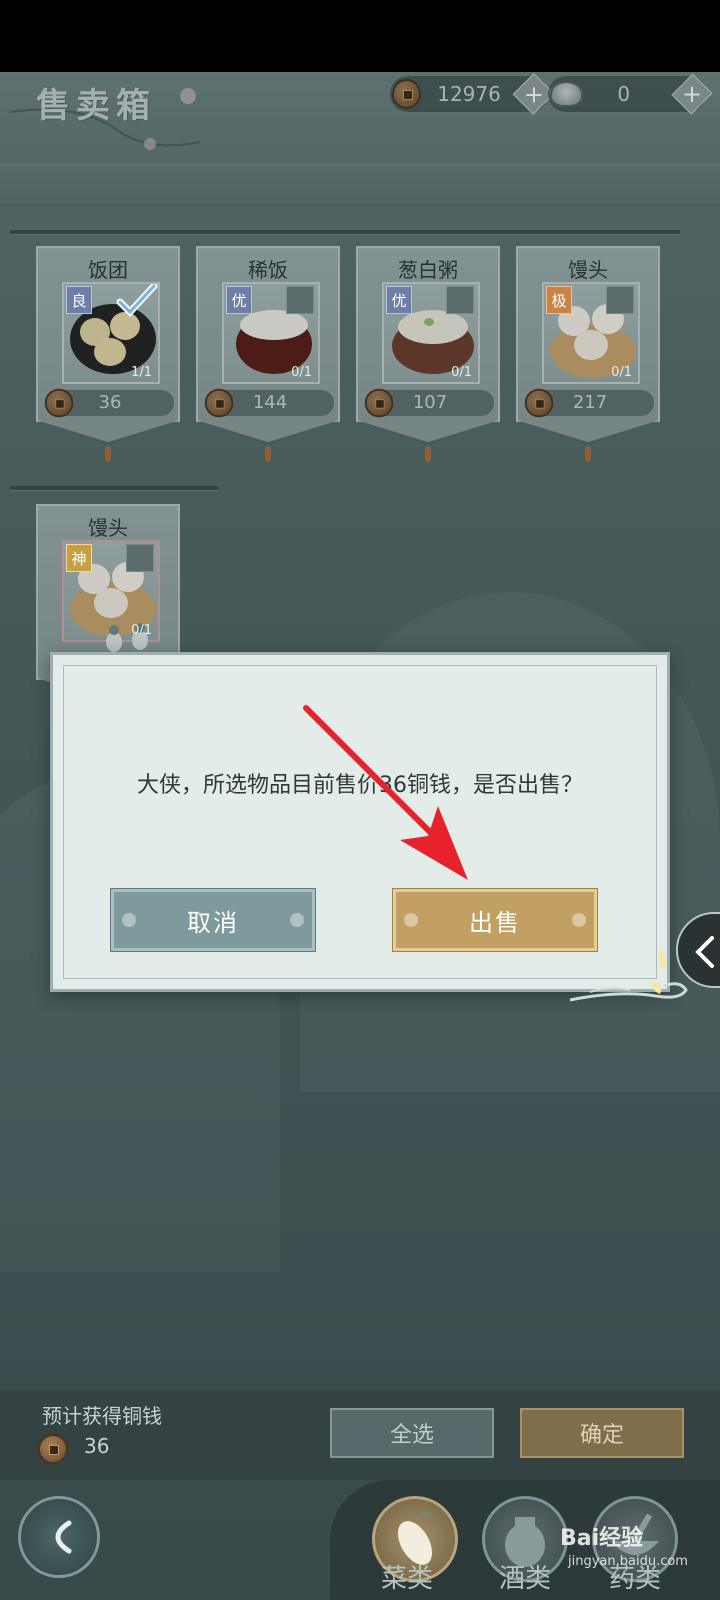  I want to click on watermark-url: jingyan.baidu.com, so click(628, 1561).